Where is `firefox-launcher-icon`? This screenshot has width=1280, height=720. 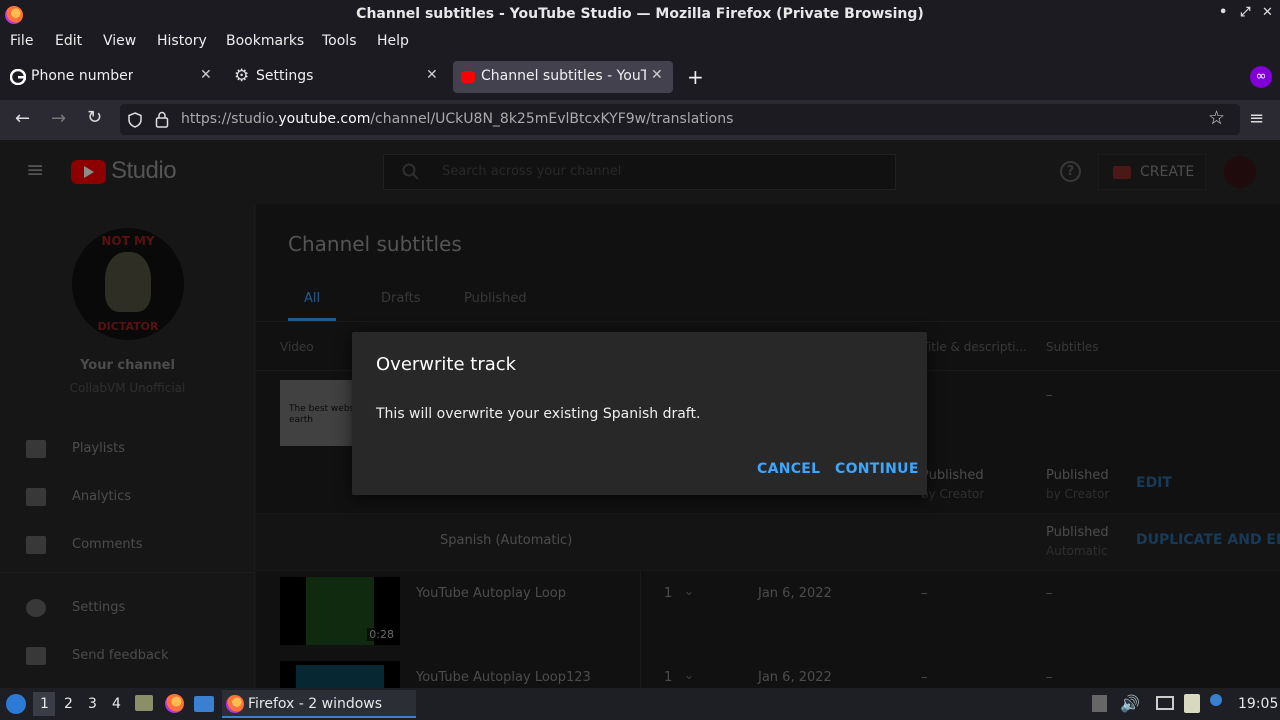 firefox-launcher-icon is located at coordinates (174, 703).